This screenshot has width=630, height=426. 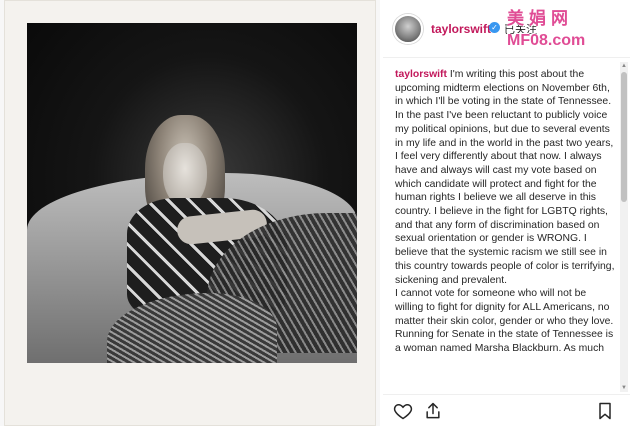 I want to click on post-header: taylorswift ✓ 已关注 美娟网 MF08.com, so click(x=506, y=29).